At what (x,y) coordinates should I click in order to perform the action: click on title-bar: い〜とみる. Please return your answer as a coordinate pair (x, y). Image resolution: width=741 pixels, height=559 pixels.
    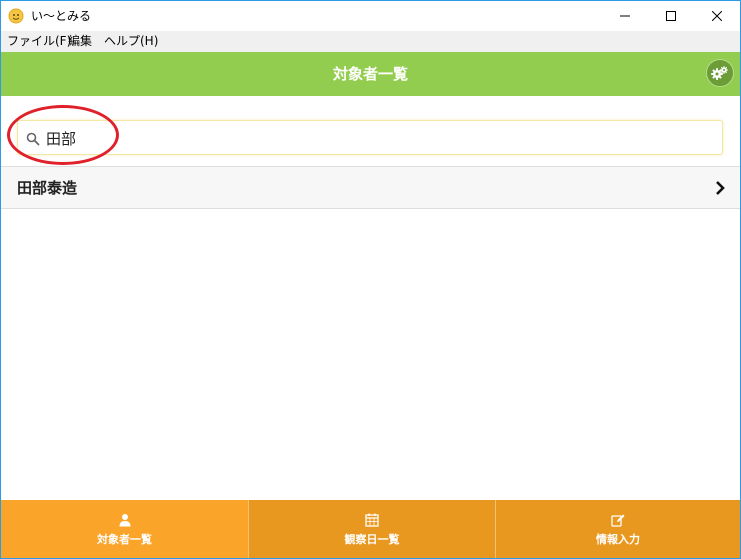
    Looking at the image, I should click on (370, 16).